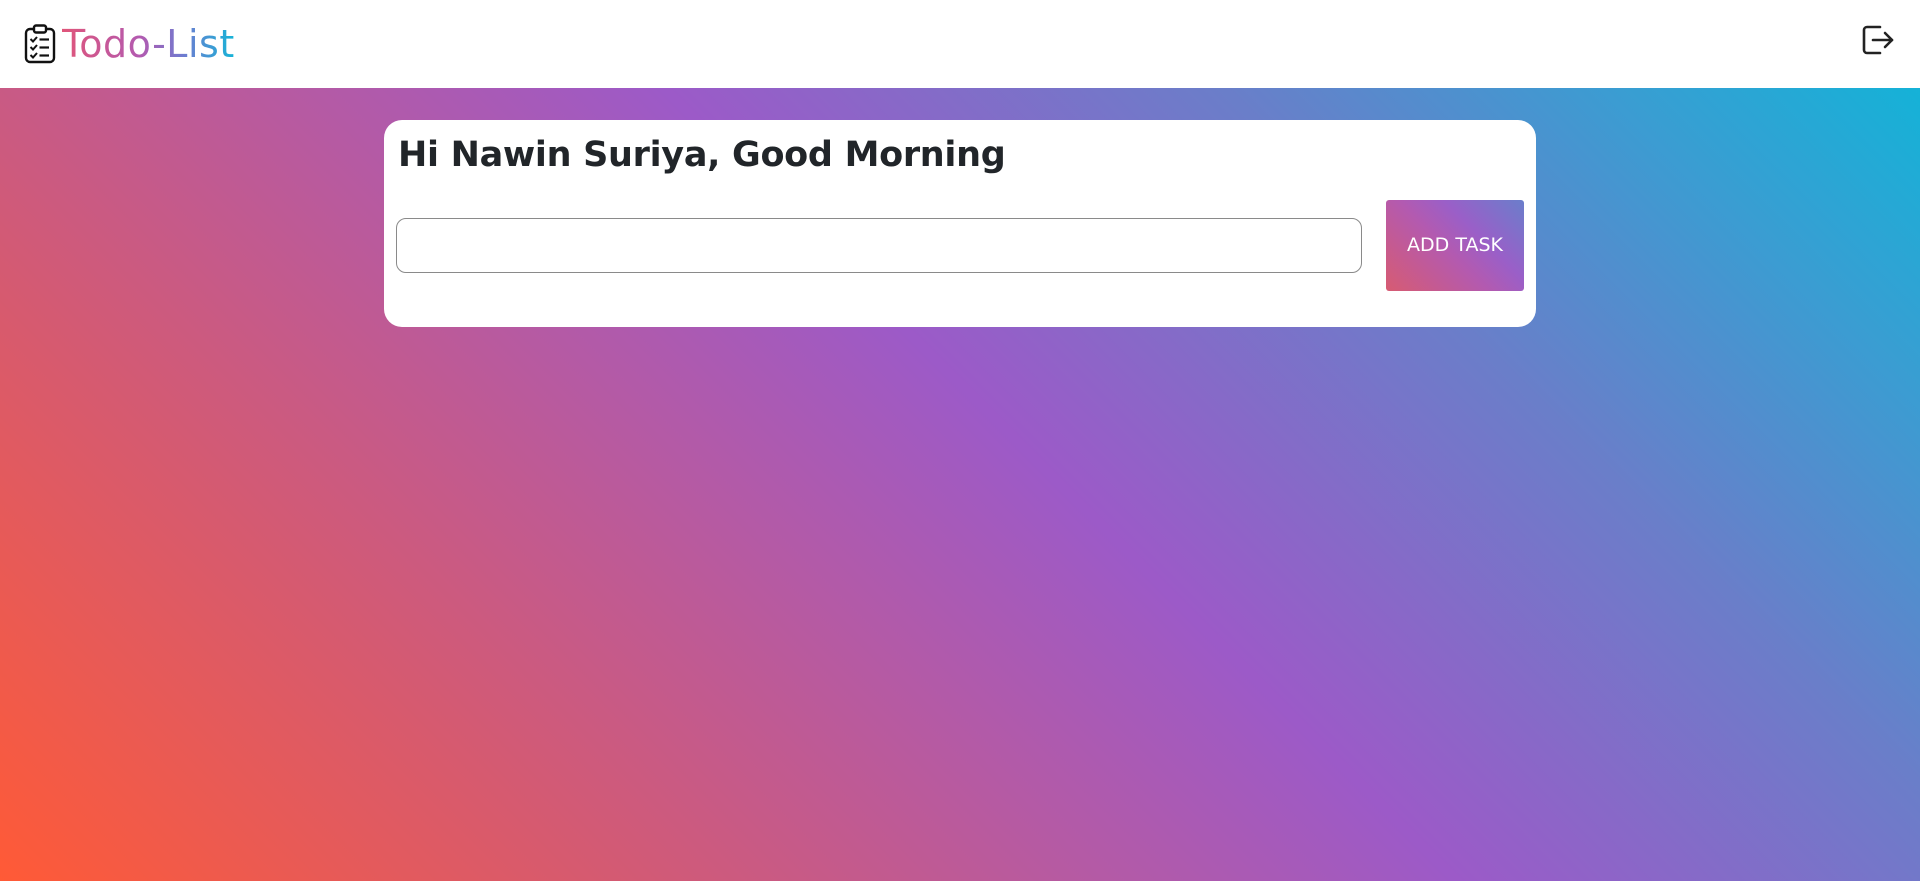 The width and height of the screenshot is (1920, 881). I want to click on greeting-heading: Hi Nawin Suriya, Good Morning, so click(702, 155).